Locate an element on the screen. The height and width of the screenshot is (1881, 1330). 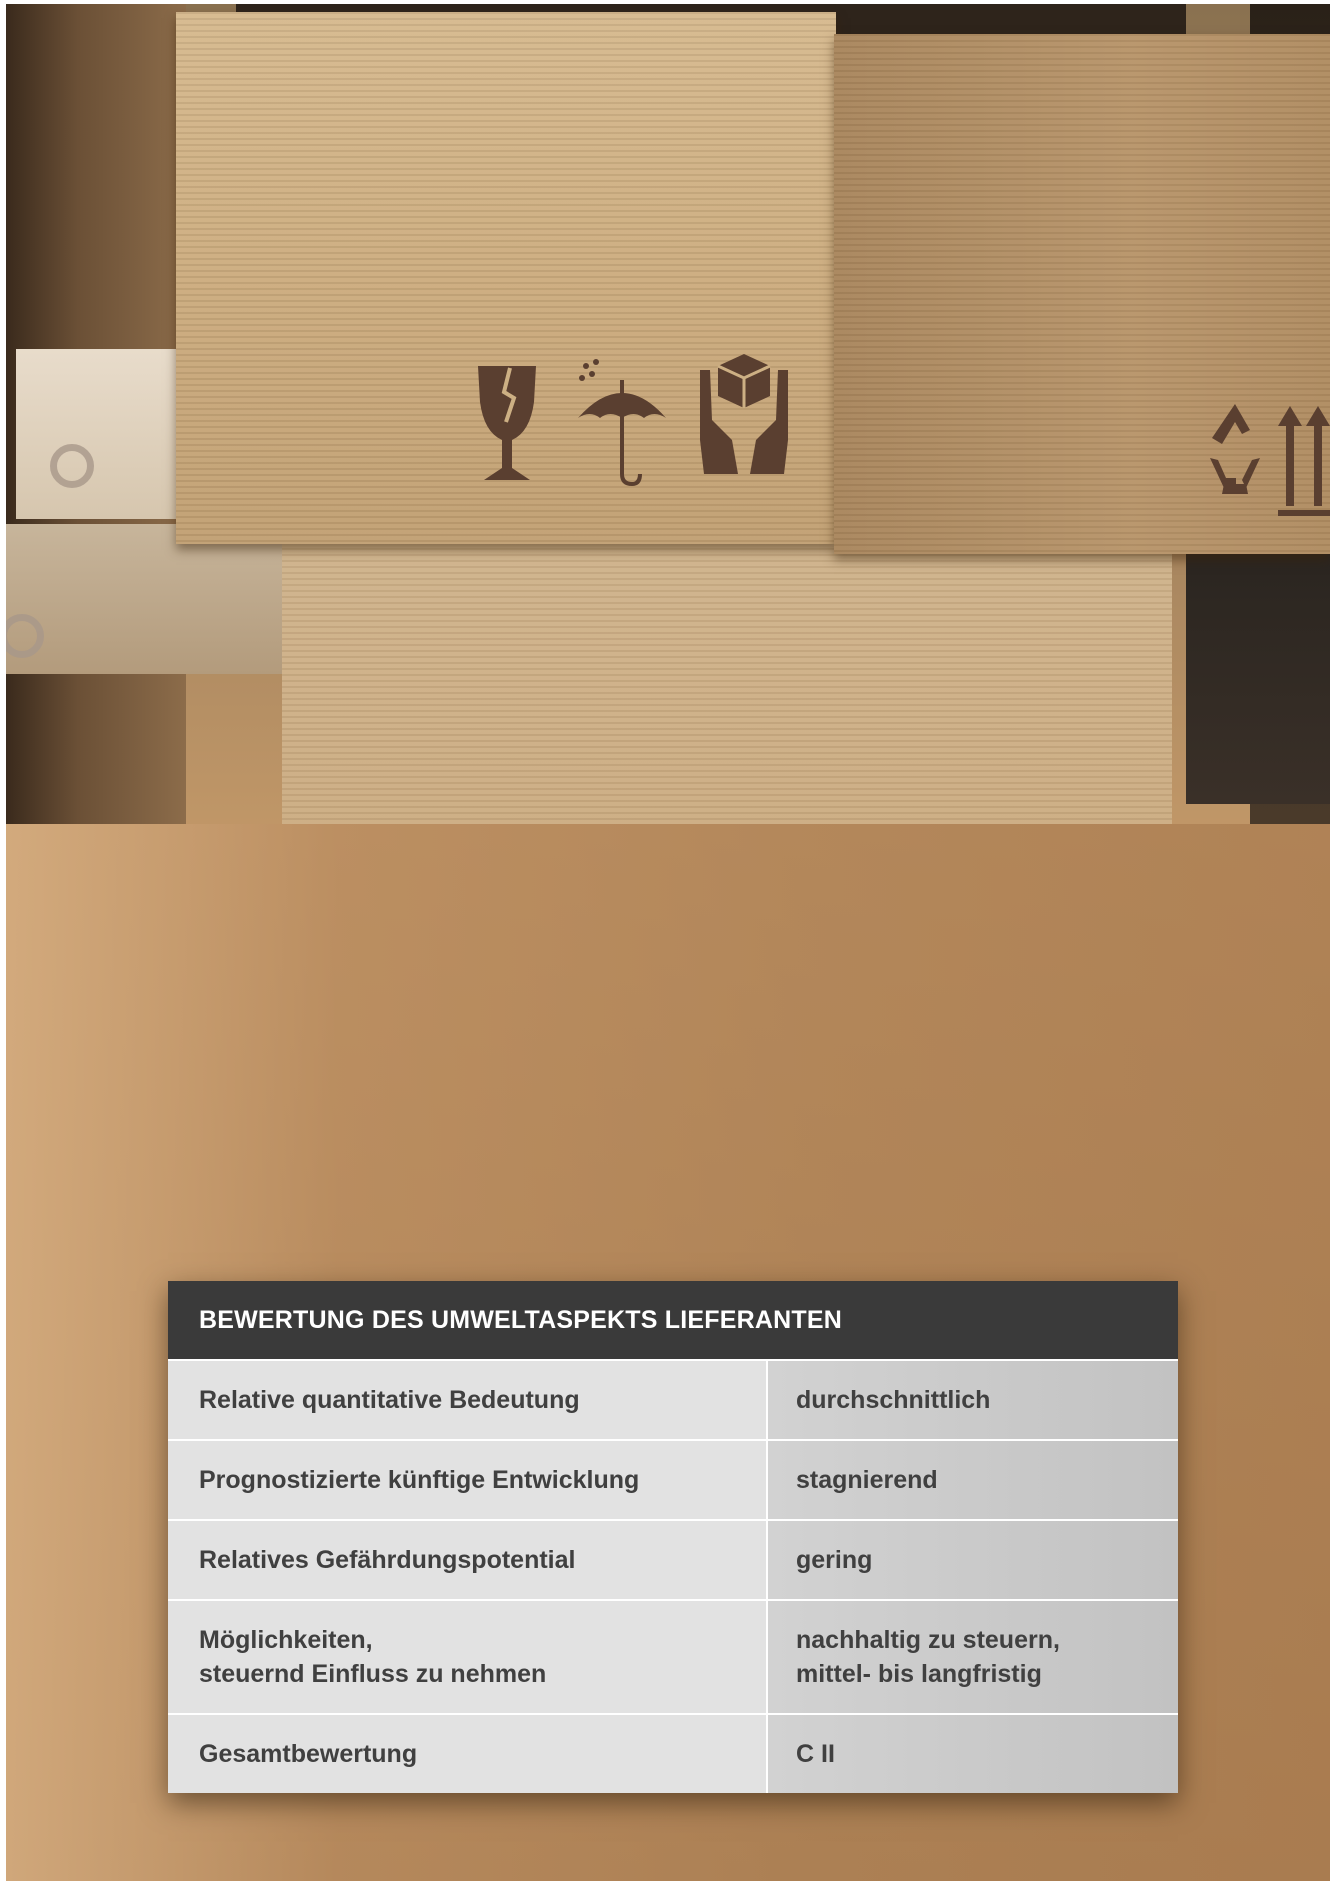
this-way-up-arrows-icon is located at coordinates (1304, 461).